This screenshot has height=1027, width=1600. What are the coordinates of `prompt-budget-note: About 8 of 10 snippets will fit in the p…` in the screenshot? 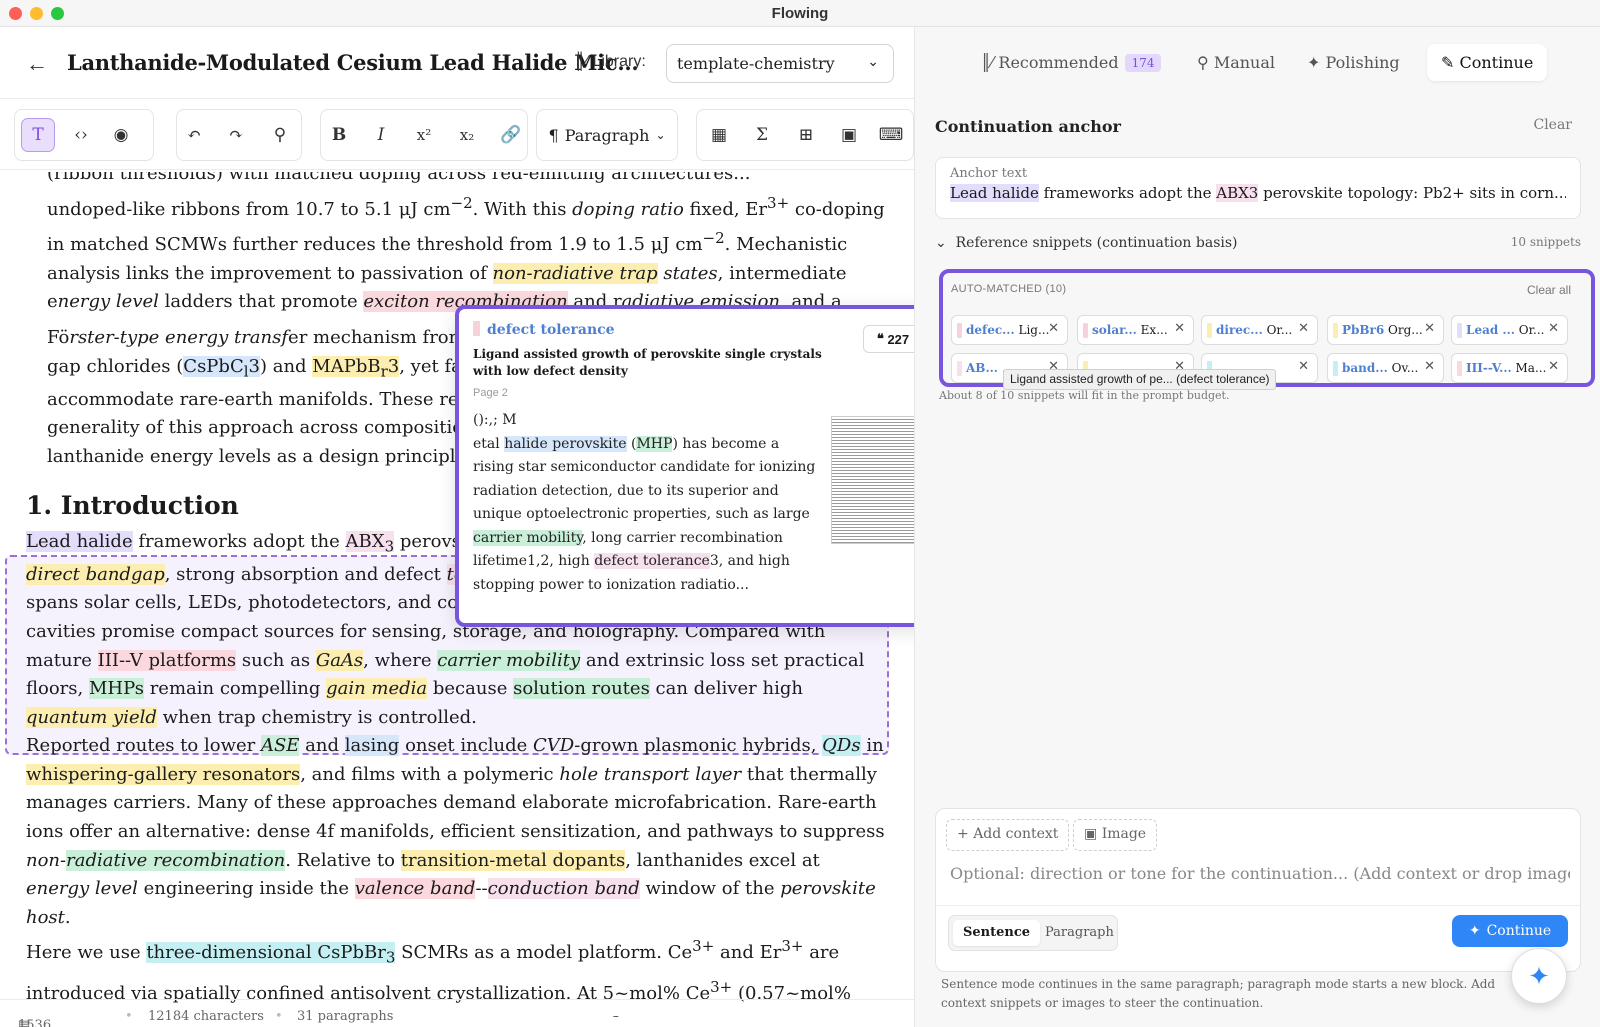 It's located at (1084, 395).